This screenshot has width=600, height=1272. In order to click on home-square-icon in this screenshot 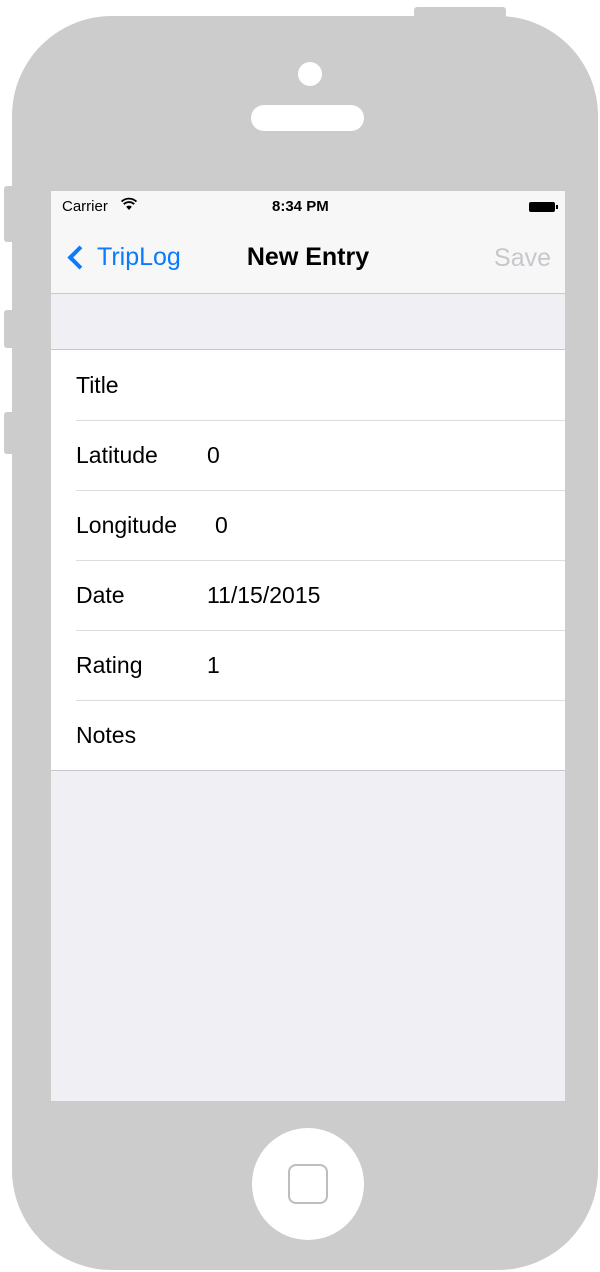, I will do `click(308, 1184)`.